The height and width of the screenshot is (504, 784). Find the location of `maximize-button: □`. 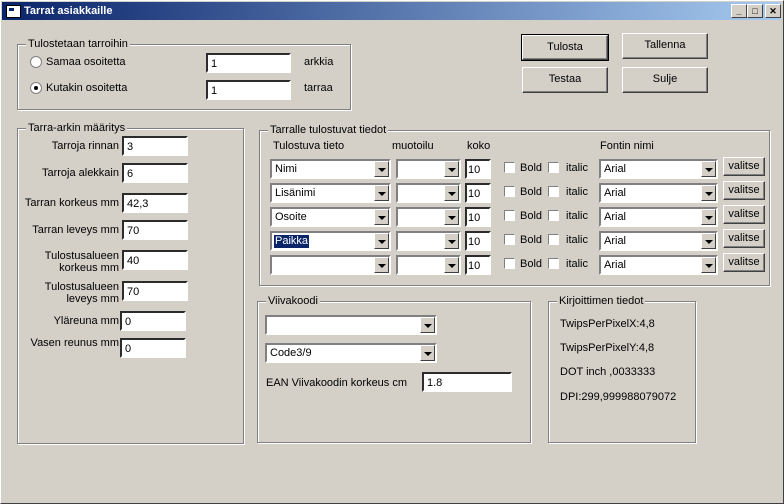

maximize-button: □ is located at coordinates (755, 11).